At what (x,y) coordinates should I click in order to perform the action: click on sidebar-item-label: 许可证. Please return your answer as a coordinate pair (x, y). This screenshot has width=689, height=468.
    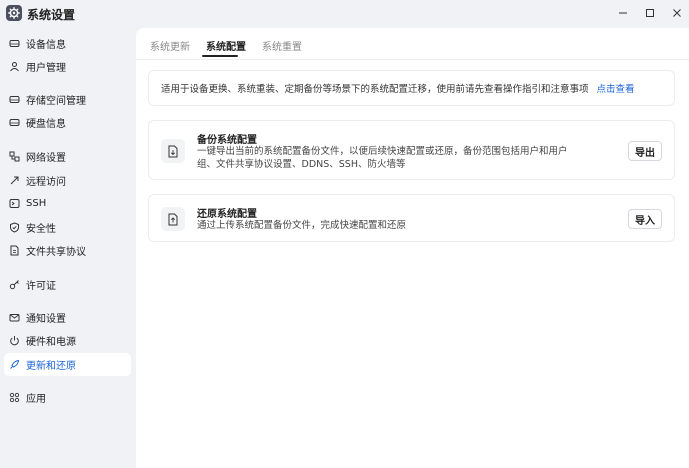
    Looking at the image, I should click on (41, 286).